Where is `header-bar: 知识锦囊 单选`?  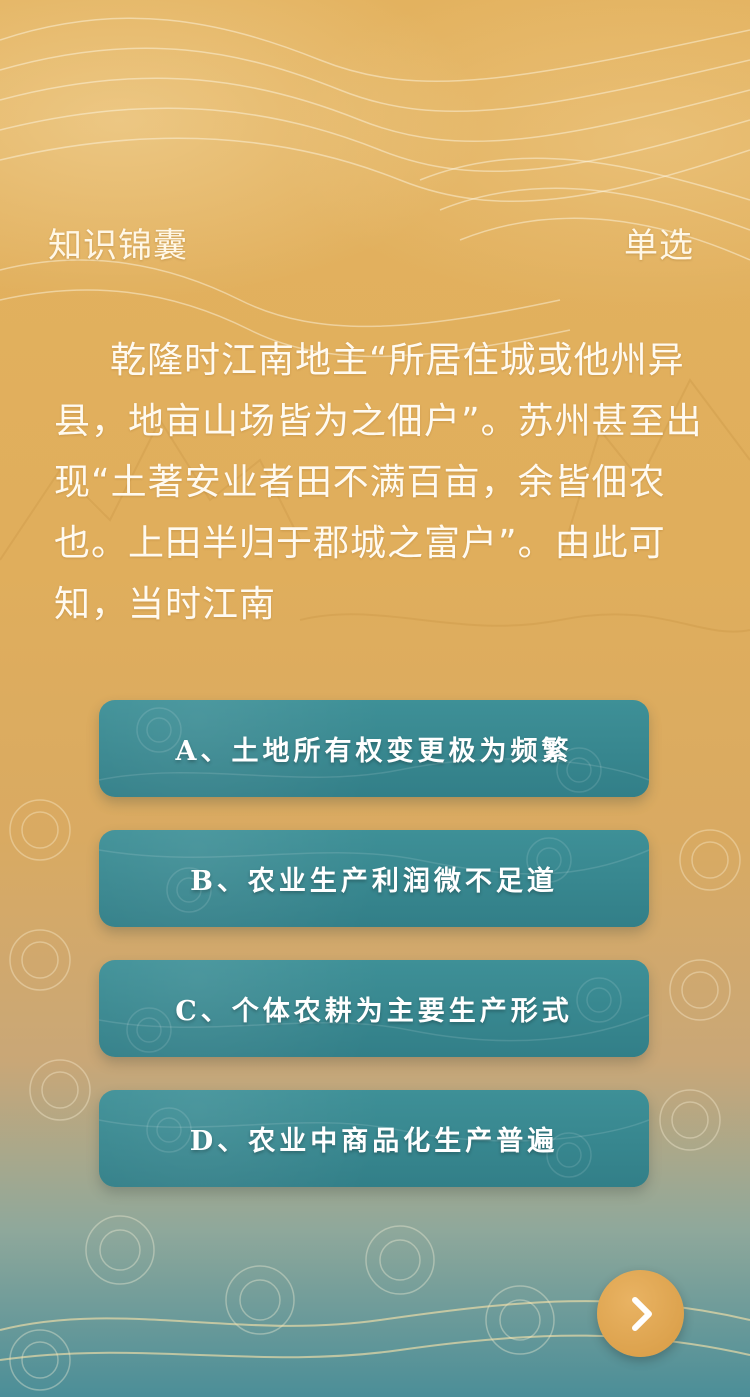 header-bar: 知识锦囊 单选 is located at coordinates (371, 242).